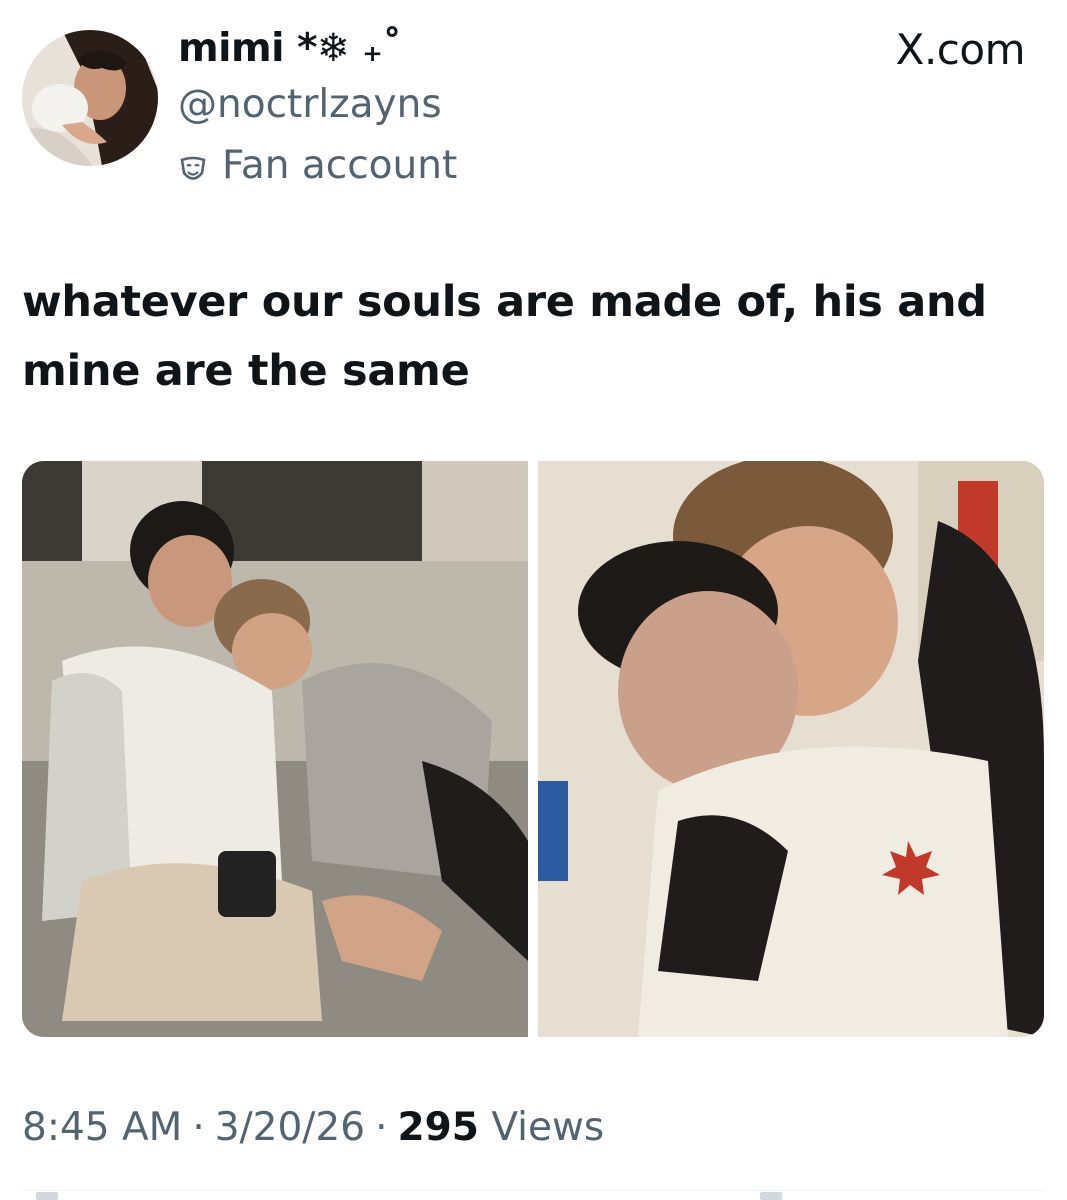  I want to click on display-name: mimi *❄ ₊˚, so click(290, 49).